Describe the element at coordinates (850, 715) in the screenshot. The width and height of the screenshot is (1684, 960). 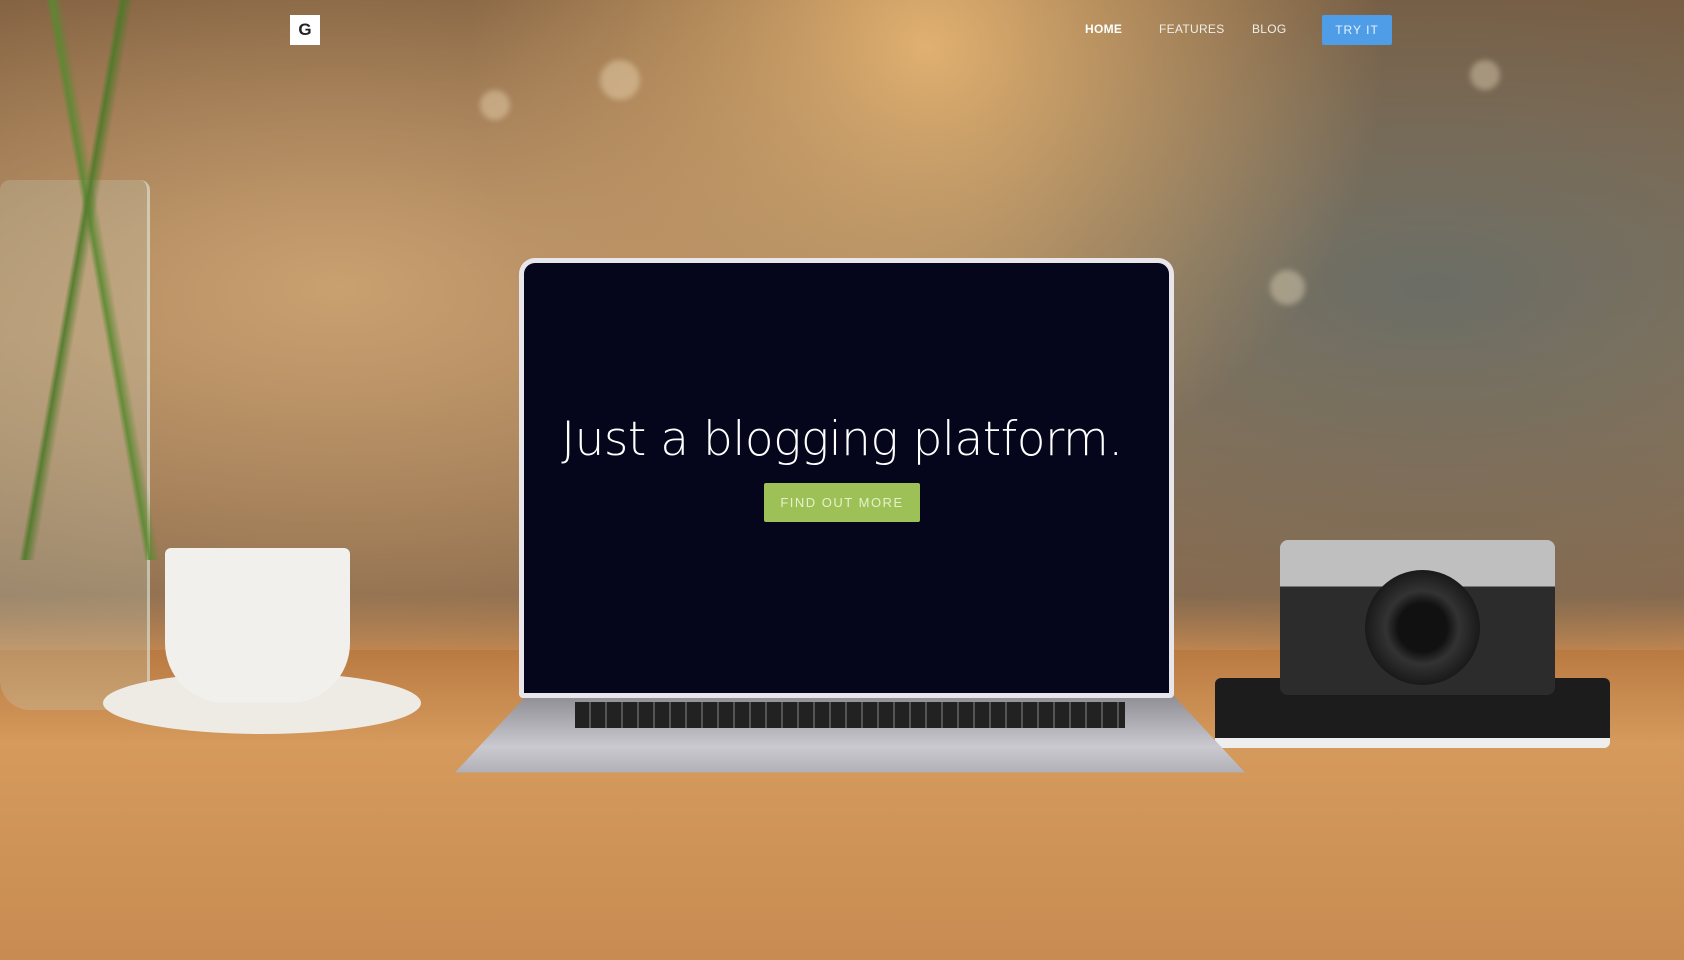
I see `laptop-keyboard` at that location.